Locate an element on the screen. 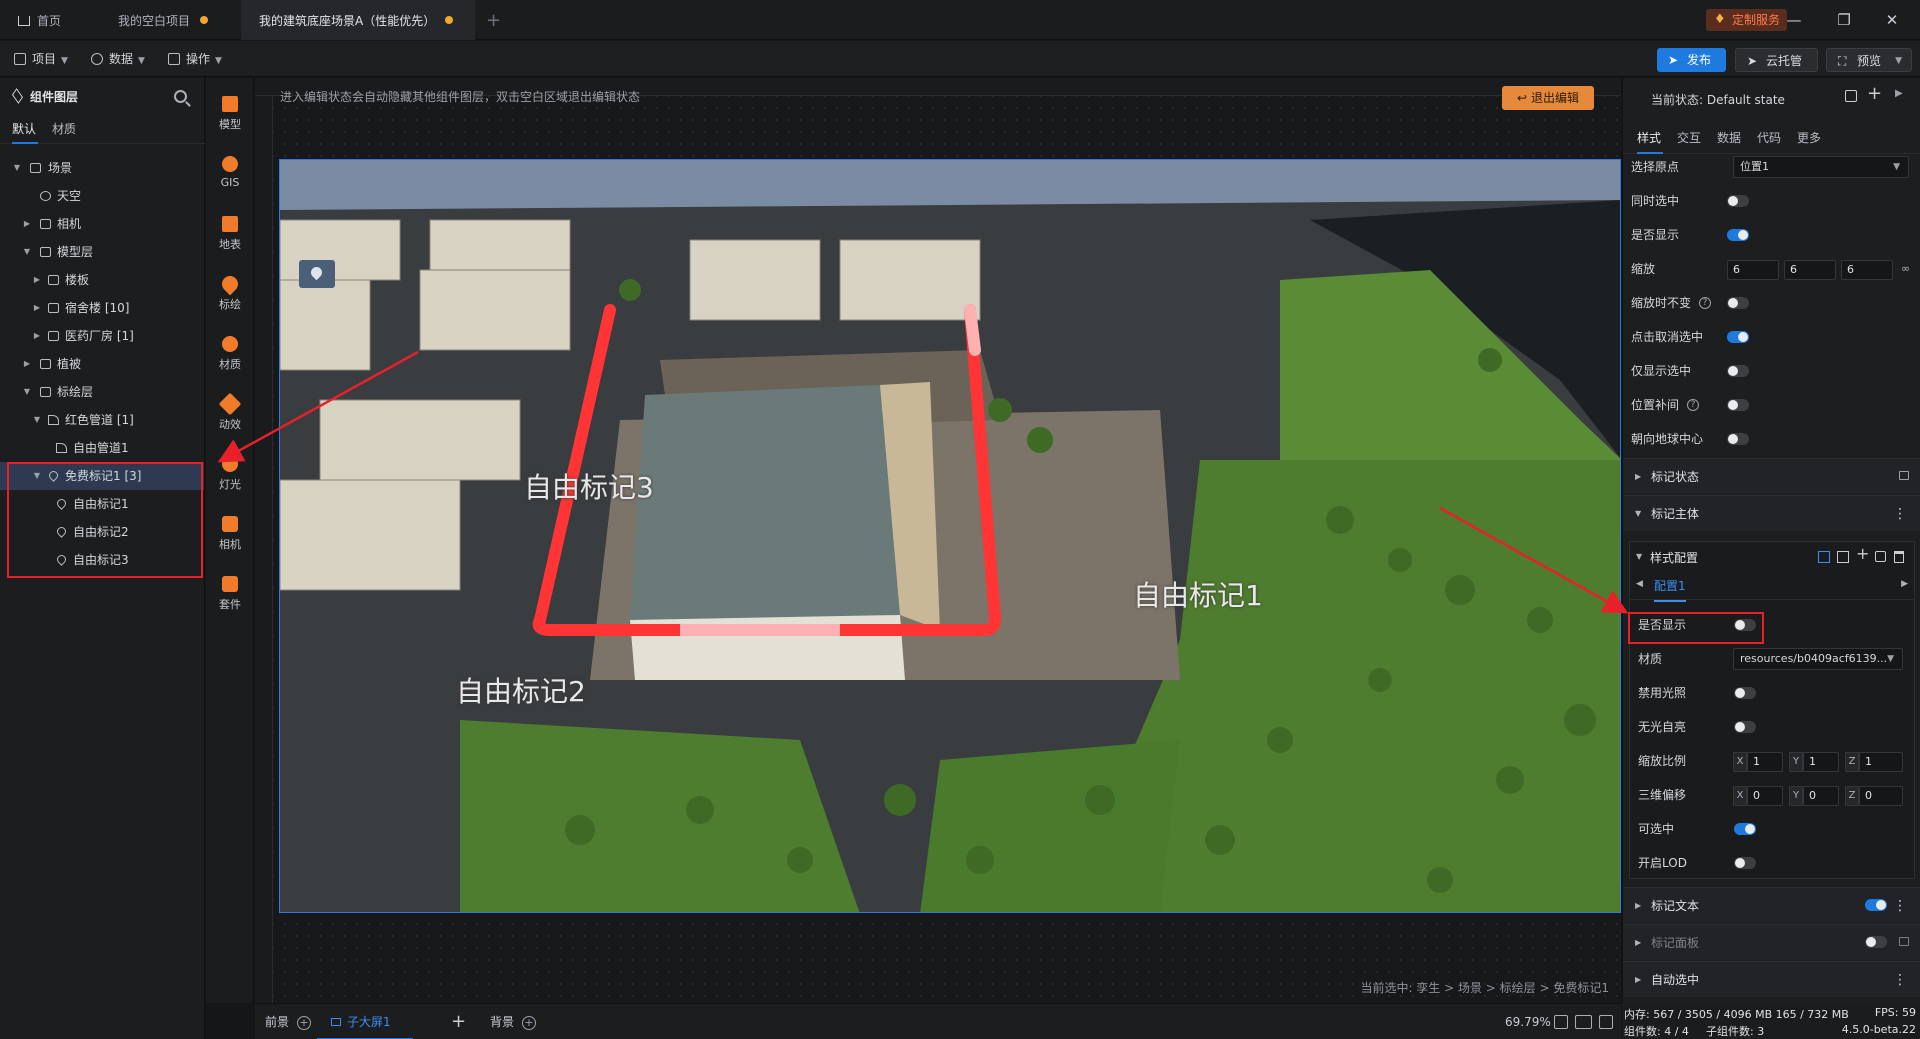  selectable-toggle is located at coordinates (1745, 829).